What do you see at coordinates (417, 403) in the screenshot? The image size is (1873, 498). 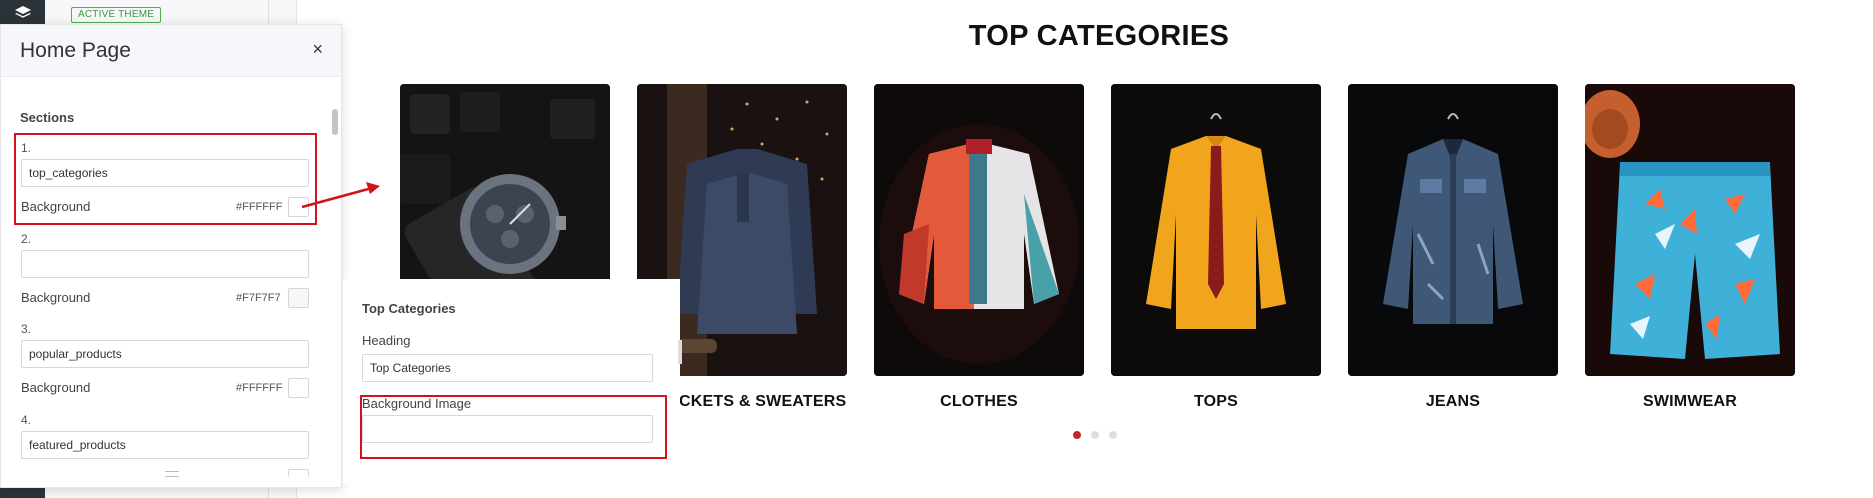 I see `background-image-label: Background Image` at bounding box center [417, 403].